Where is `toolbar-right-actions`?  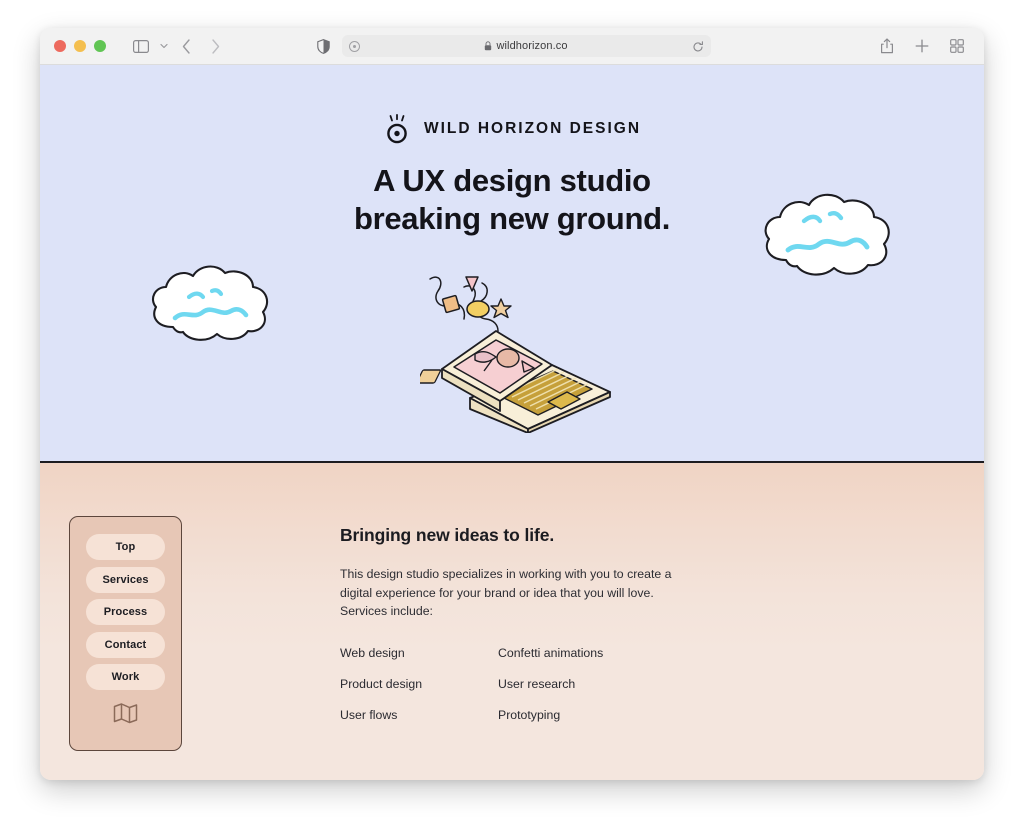
toolbar-right-actions is located at coordinates (922, 46).